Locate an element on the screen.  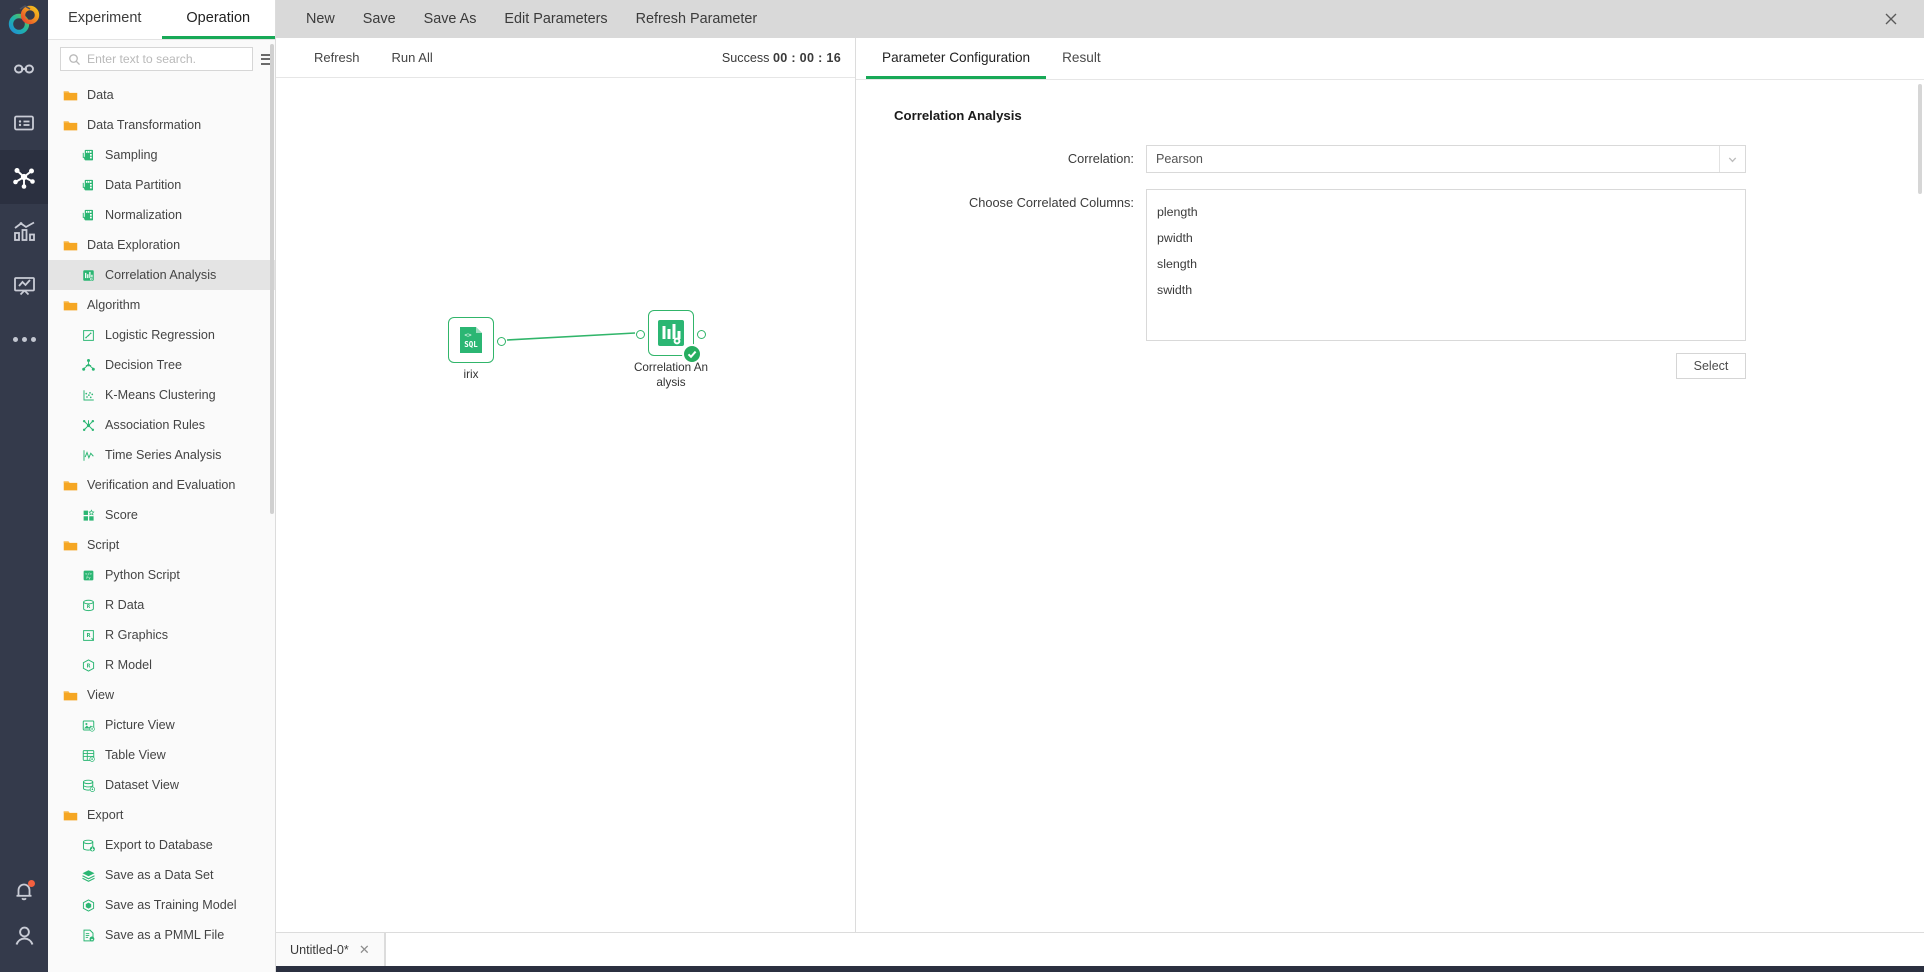
tree-item-export: Export is located at coordinates (161, 815).